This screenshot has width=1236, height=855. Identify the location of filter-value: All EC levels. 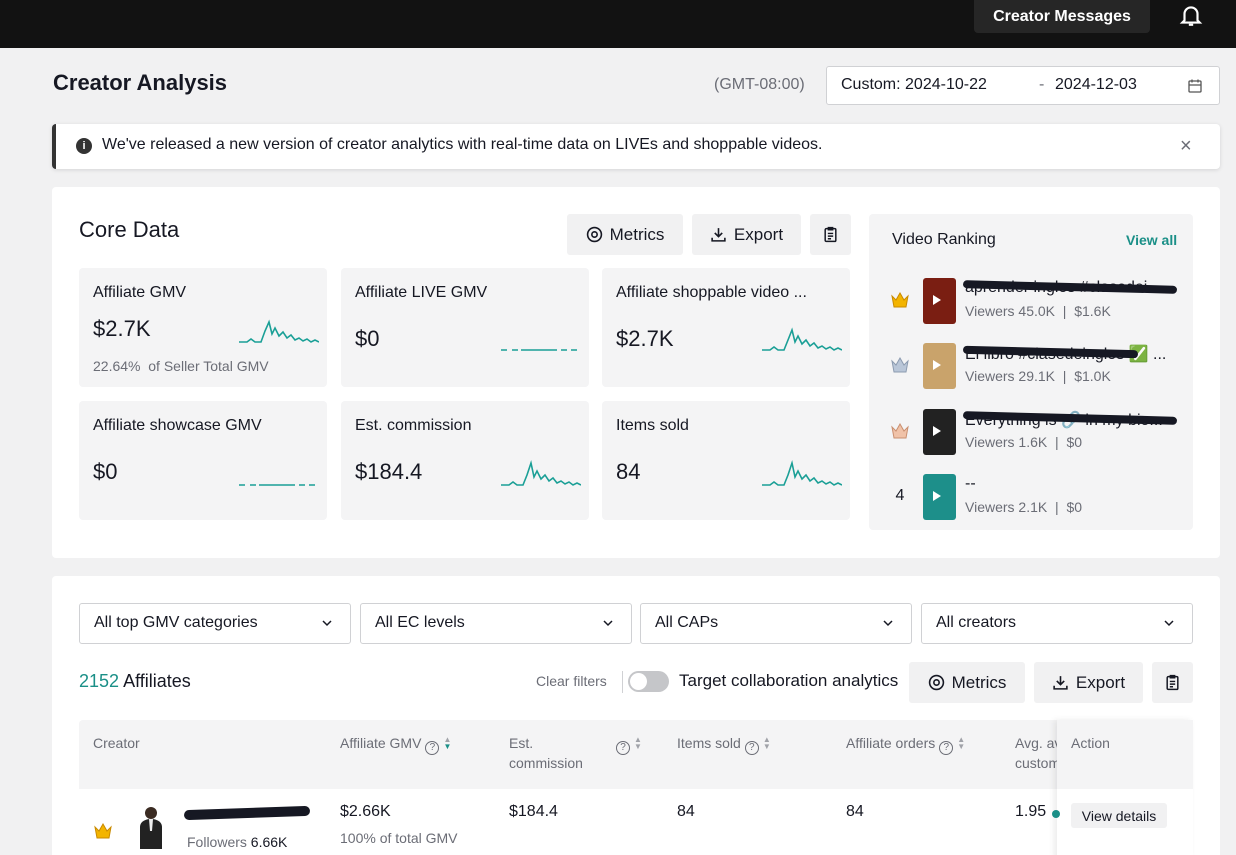
(420, 622).